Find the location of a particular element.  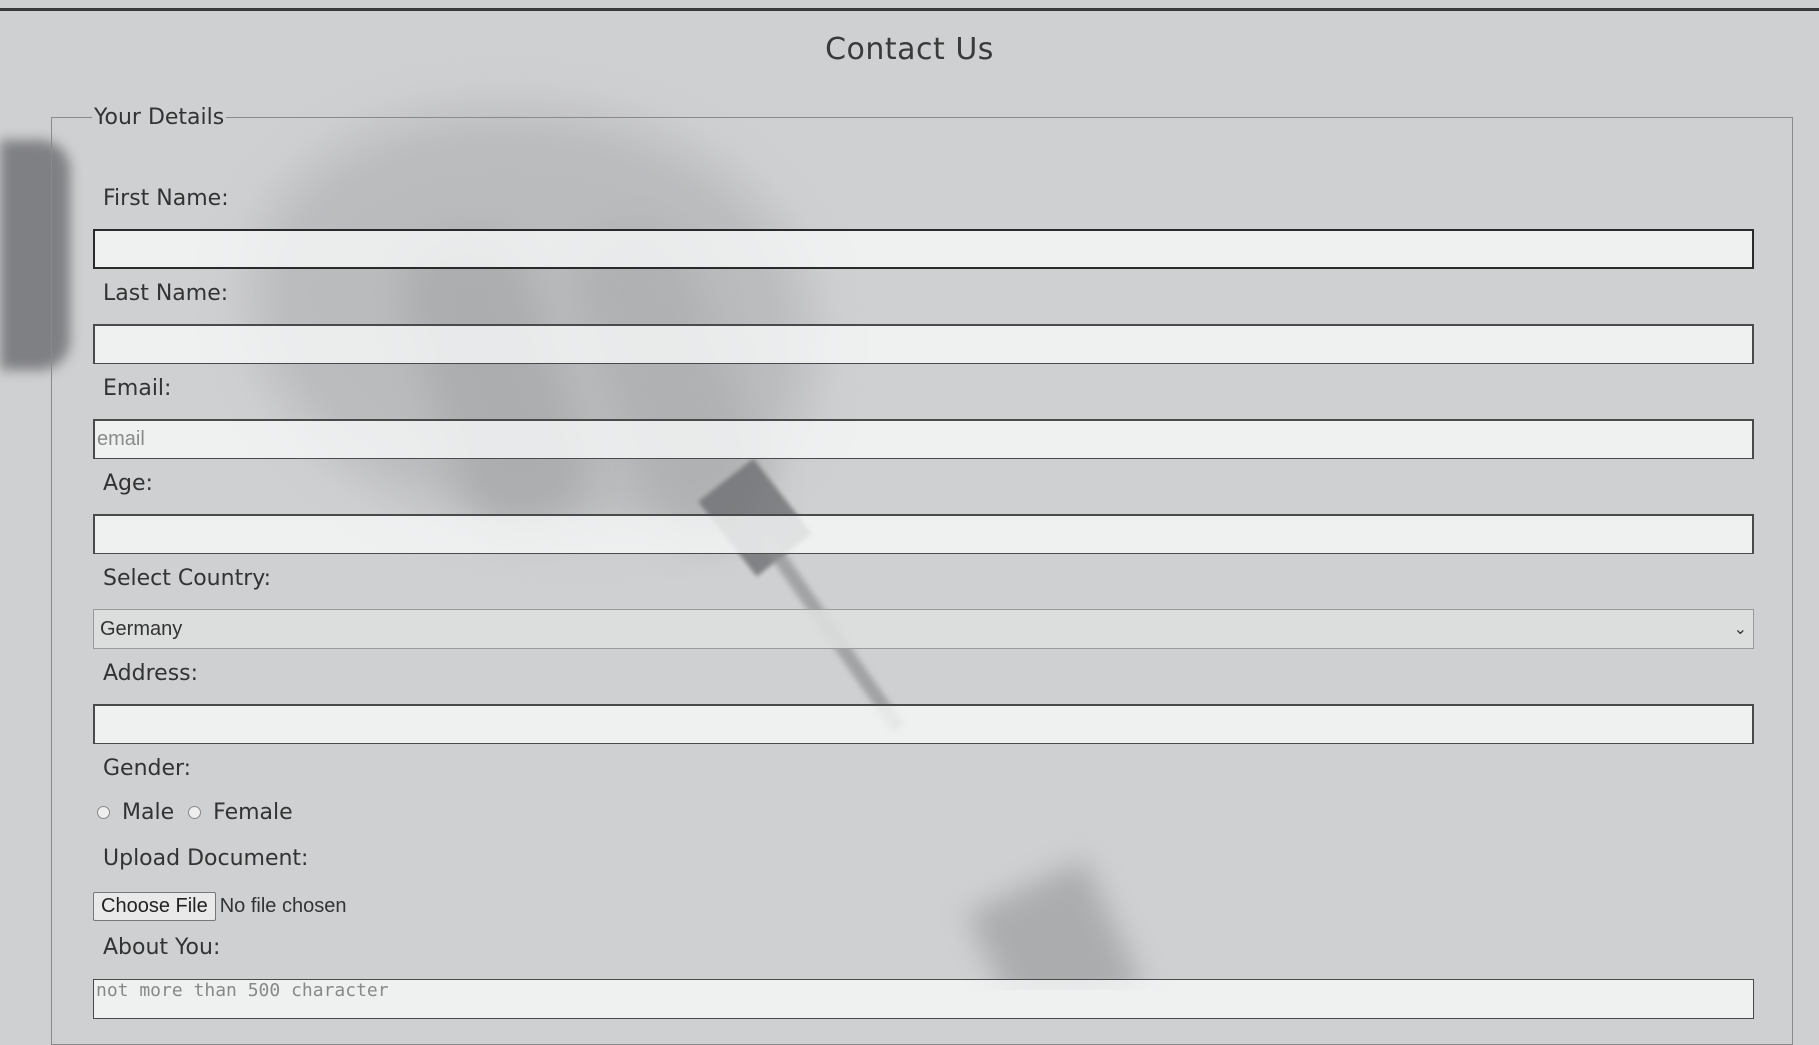

file-upload: Choose File No file chosen is located at coordinates (219, 906).